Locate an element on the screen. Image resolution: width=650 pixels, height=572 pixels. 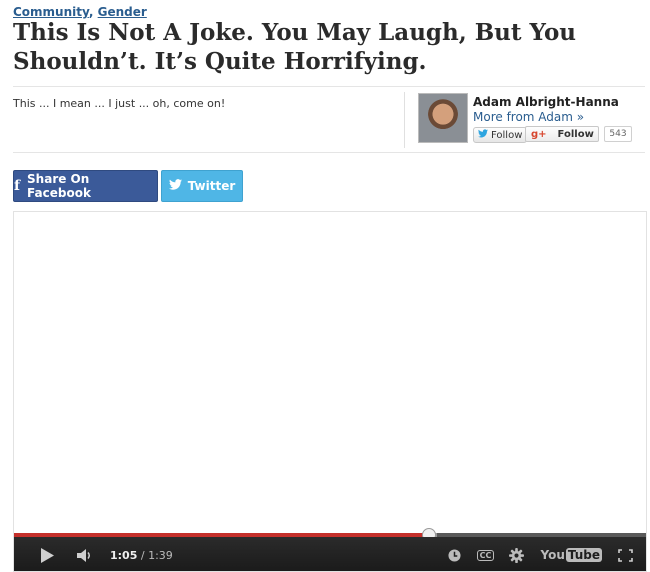
share-twitter-button: Twitter is located at coordinates (202, 186).